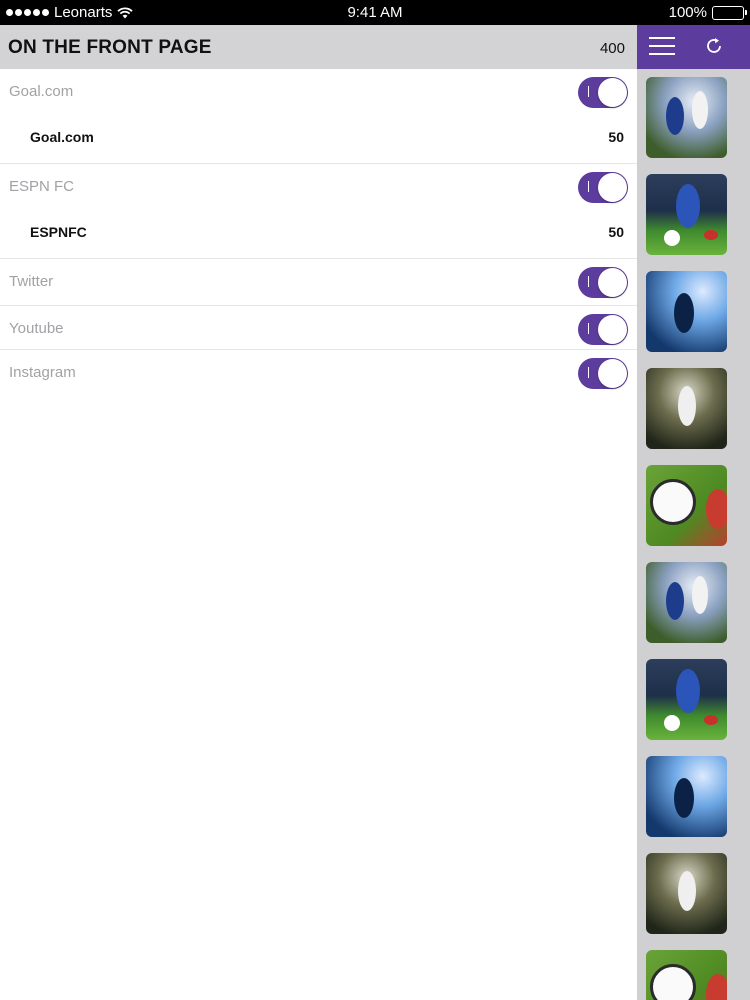  Describe the element at coordinates (729, 12) in the screenshot. I see `battery-icon` at that location.